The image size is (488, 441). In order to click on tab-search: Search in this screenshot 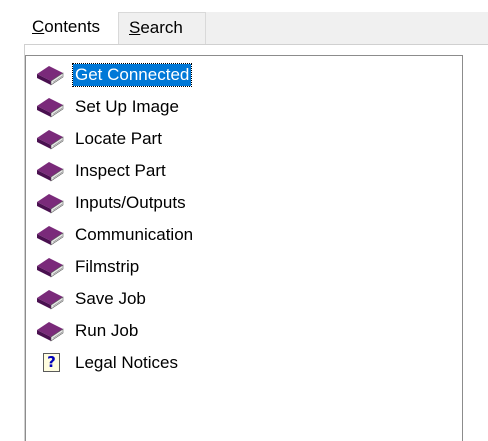, I will do `click(162, 28)`.